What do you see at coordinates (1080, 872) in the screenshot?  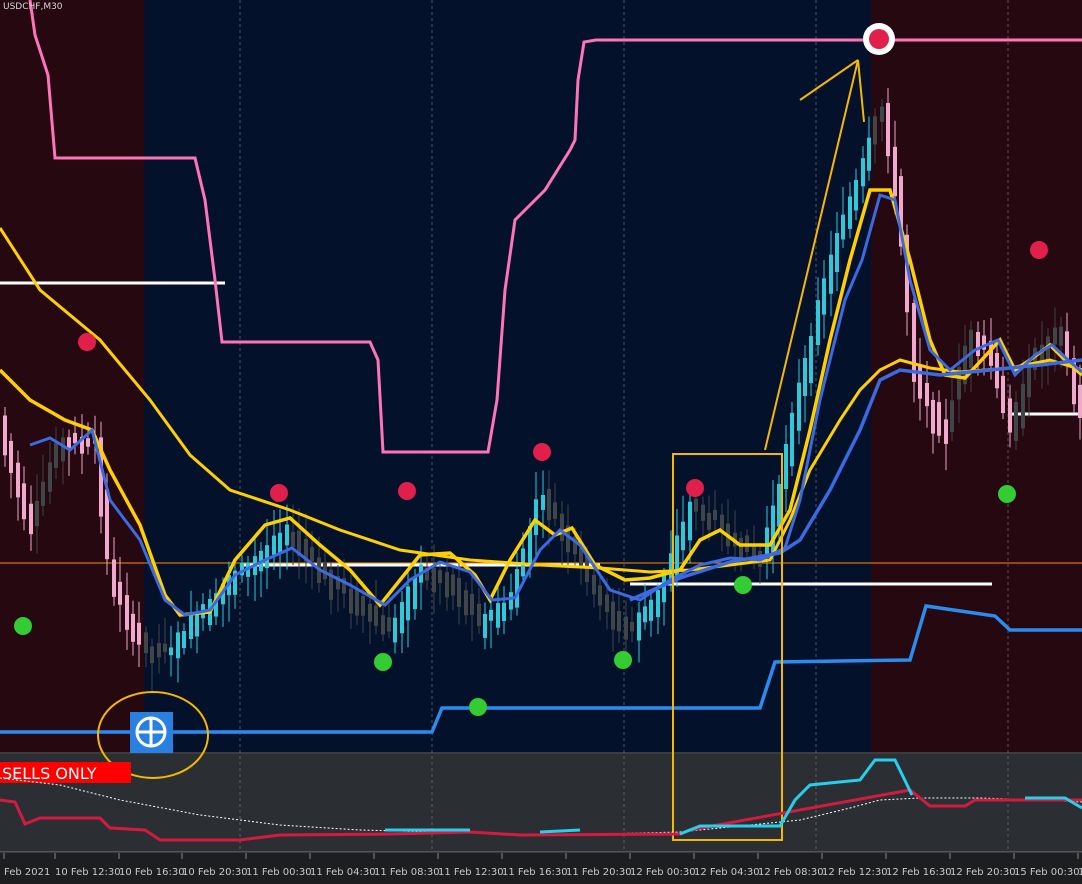 I see `time-tick-label-17: 15 Feb 04:30` at bounding box center [1080, 872].